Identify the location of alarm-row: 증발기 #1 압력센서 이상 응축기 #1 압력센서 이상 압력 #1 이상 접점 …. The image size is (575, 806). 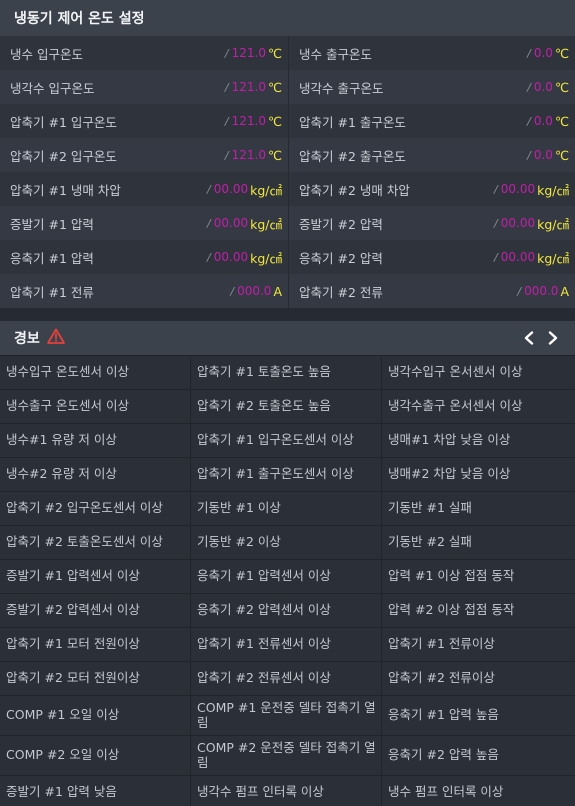
(287, 576).